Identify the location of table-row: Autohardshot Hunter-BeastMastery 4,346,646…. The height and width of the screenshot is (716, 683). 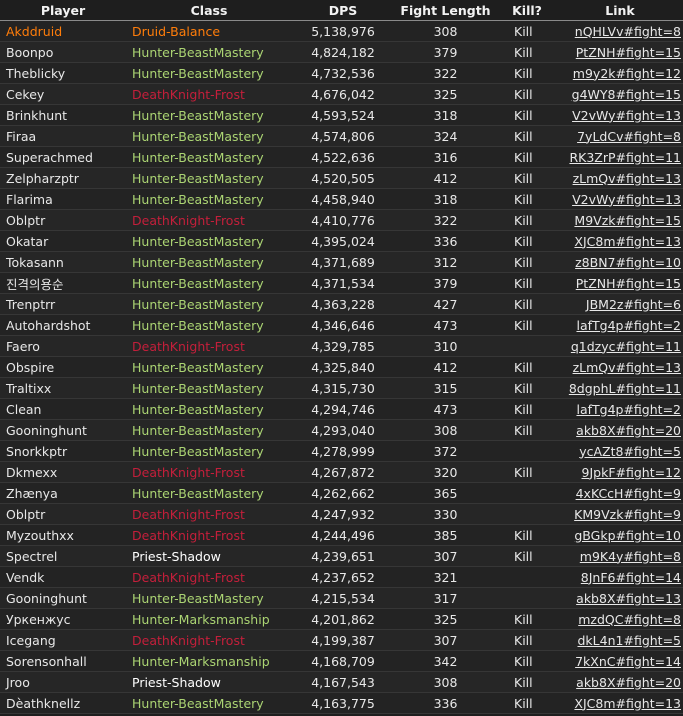
(341, 325).